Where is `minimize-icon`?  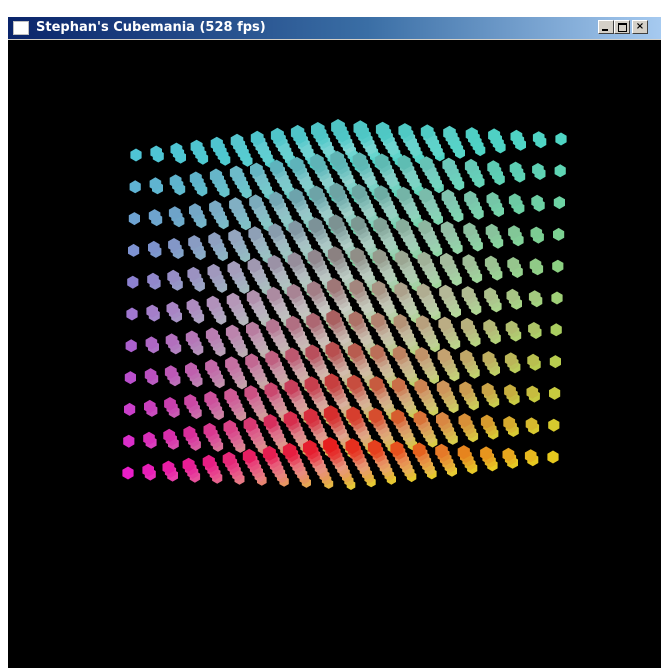 minimize-icon is located at coordinates (605, 30).